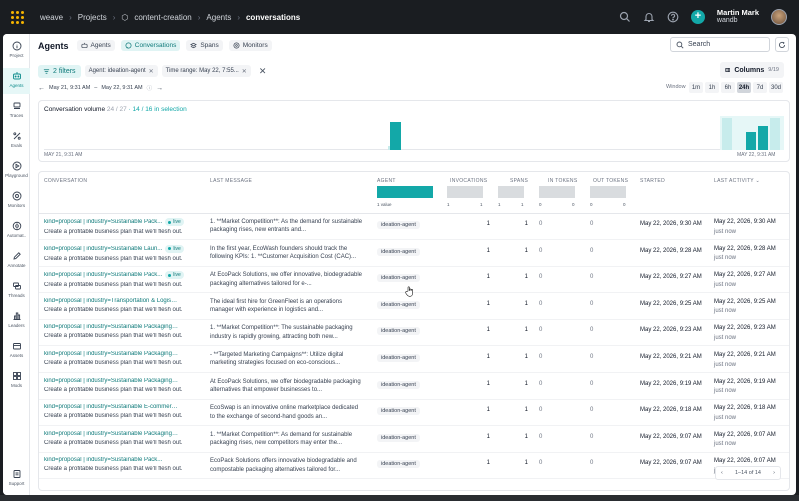 This screenshot has height=501, width=799. I want to click on filters-button: 2 filters, so click(59, 71).